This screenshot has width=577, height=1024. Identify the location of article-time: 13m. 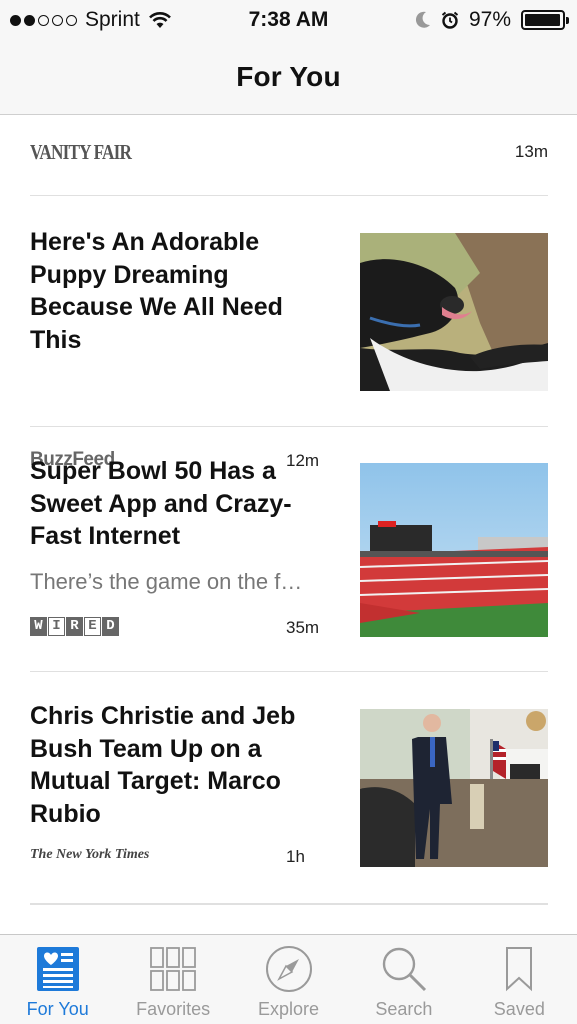
(531, 151).